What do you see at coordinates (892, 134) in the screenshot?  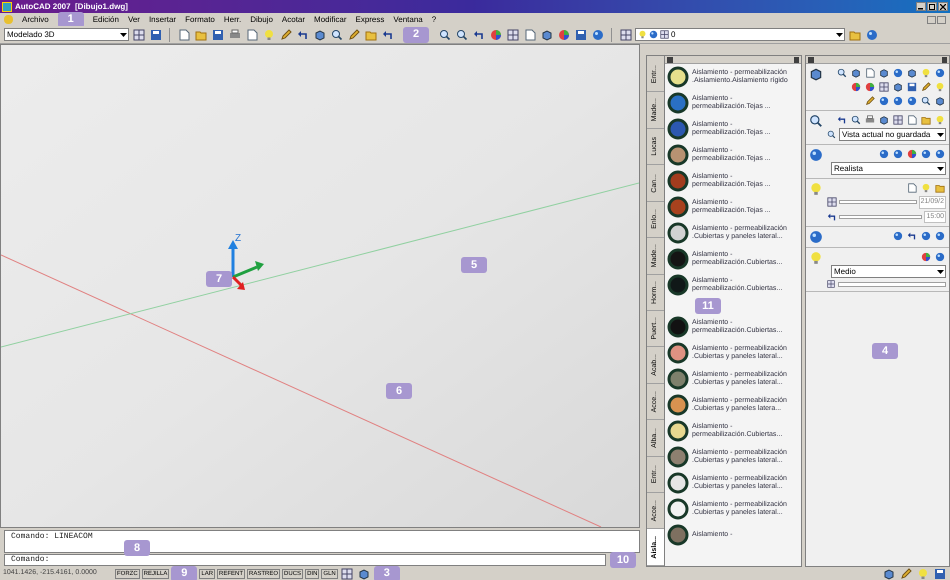 I see `view-dropdown: Vista actual no guardada` at bounding box center [892, 134].